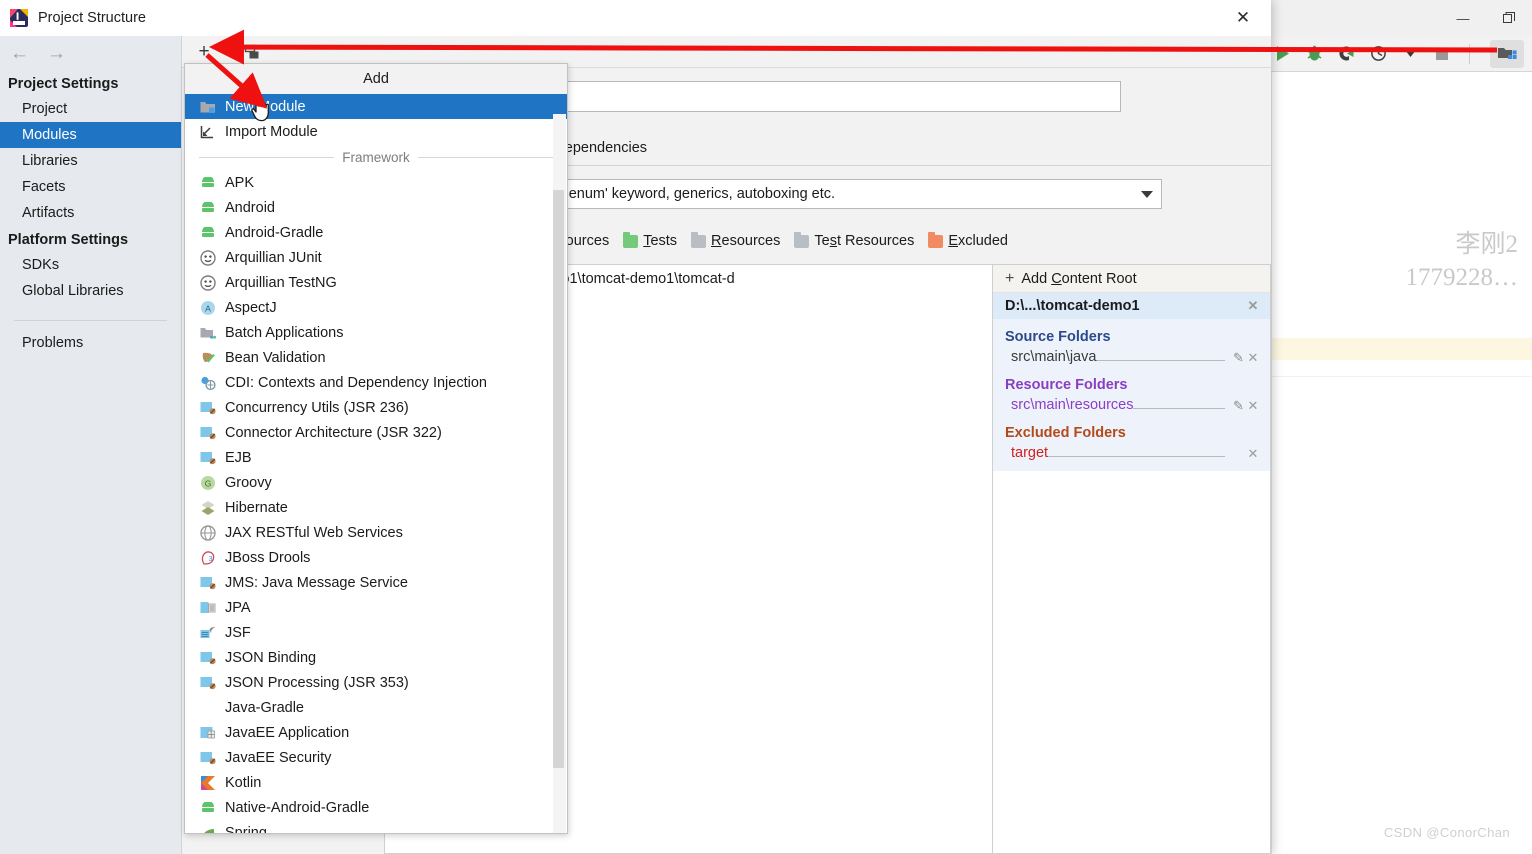  What do you see at coordinates (1131, 453) in the screenshot?
I see `excluded-folder-row: target ✕` at bounding box center [1131, 453].